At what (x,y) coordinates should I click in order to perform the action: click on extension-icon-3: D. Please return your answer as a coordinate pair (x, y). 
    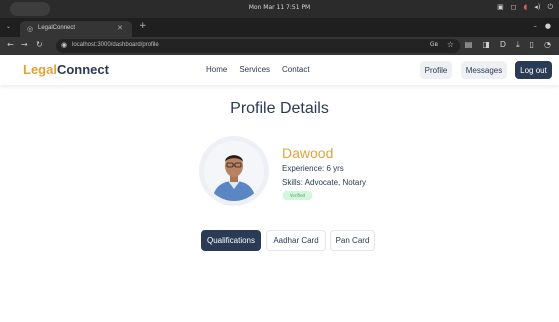
    Looking at the image, I should click on (503, 45).